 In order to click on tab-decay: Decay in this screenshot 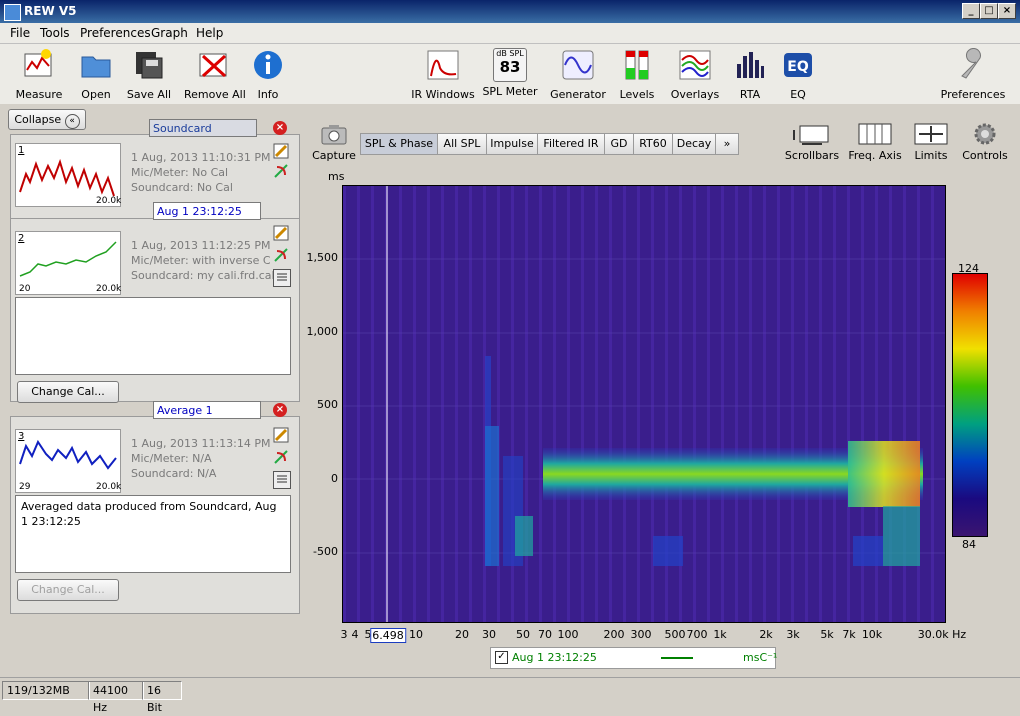, I will do `click(694, 144)`.